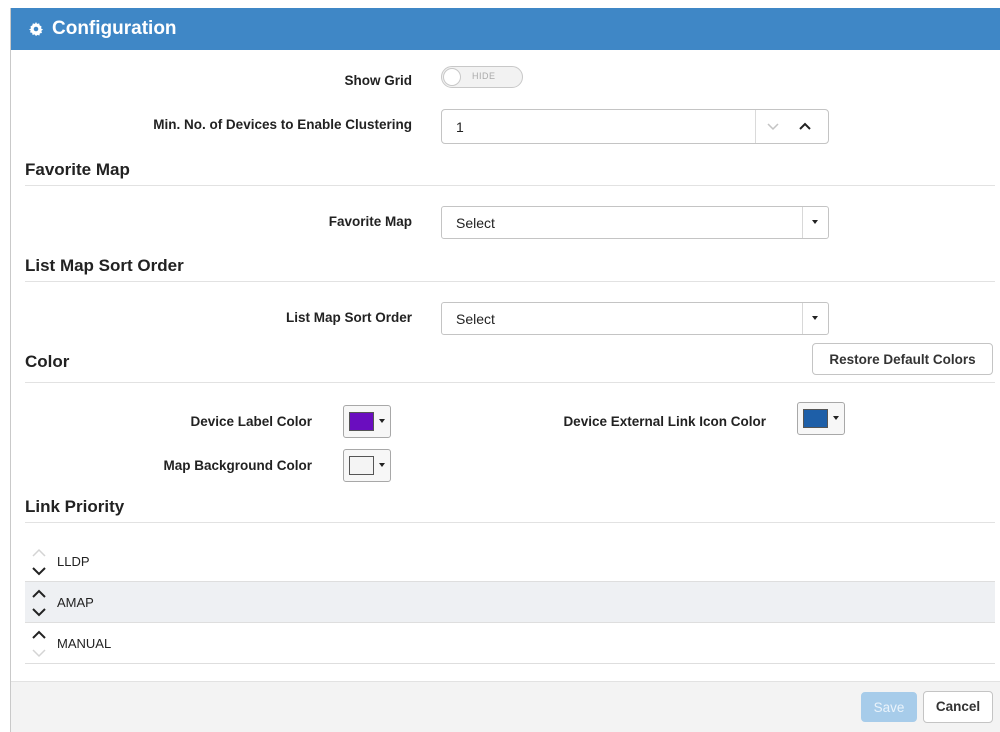 This screenshot has width=1000, height=732. What do you see at coordinates (773, 126) in the screenshot?
I see `chevron-down-icon` at bounding box center [773, 126].